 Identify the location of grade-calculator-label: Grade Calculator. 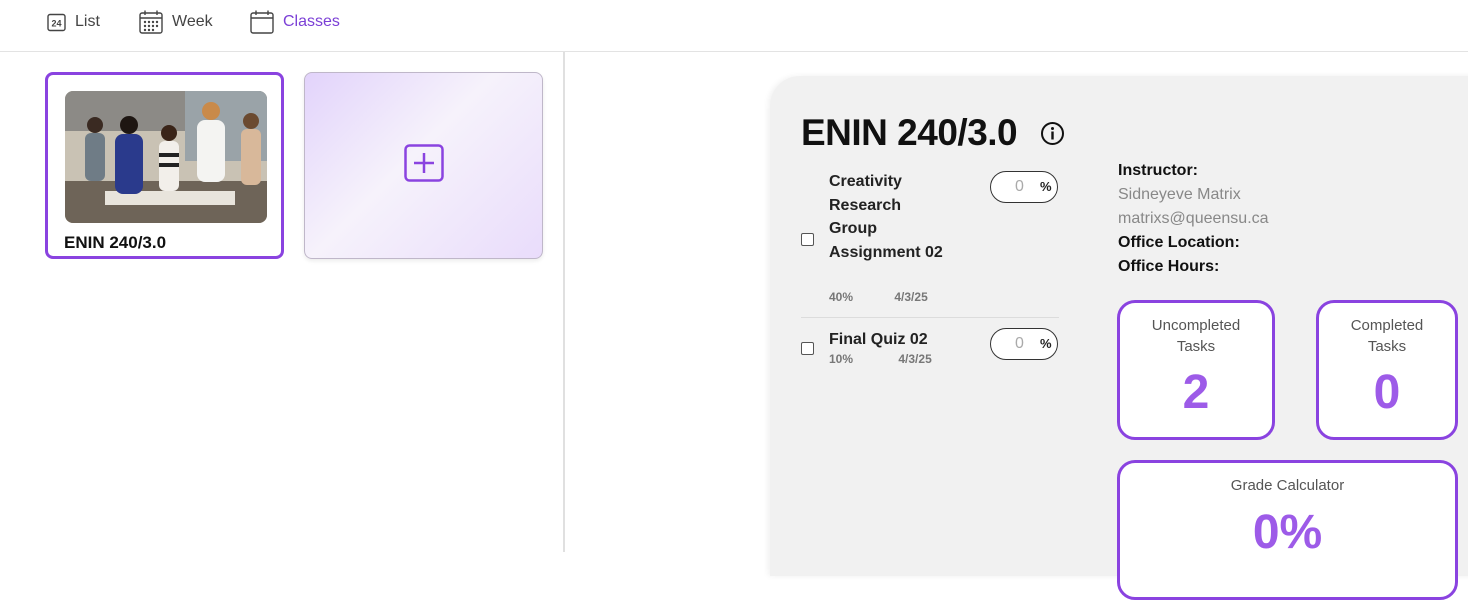
(1287, 485).